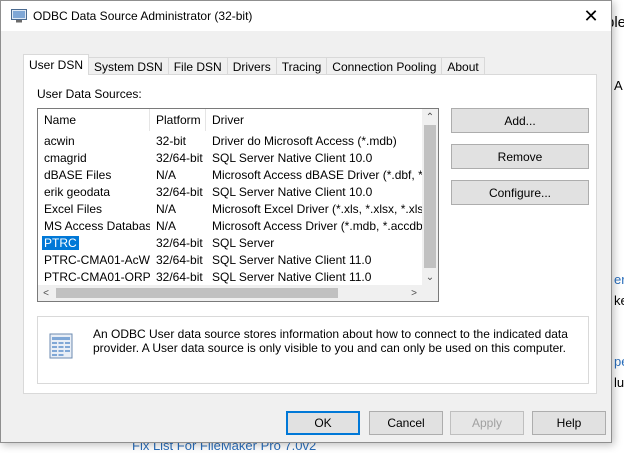  What do you see at coordinates (197, 66) in the screenshot?
I see `tab-file-dsn: File DSN` at bounding box center [197, 66].